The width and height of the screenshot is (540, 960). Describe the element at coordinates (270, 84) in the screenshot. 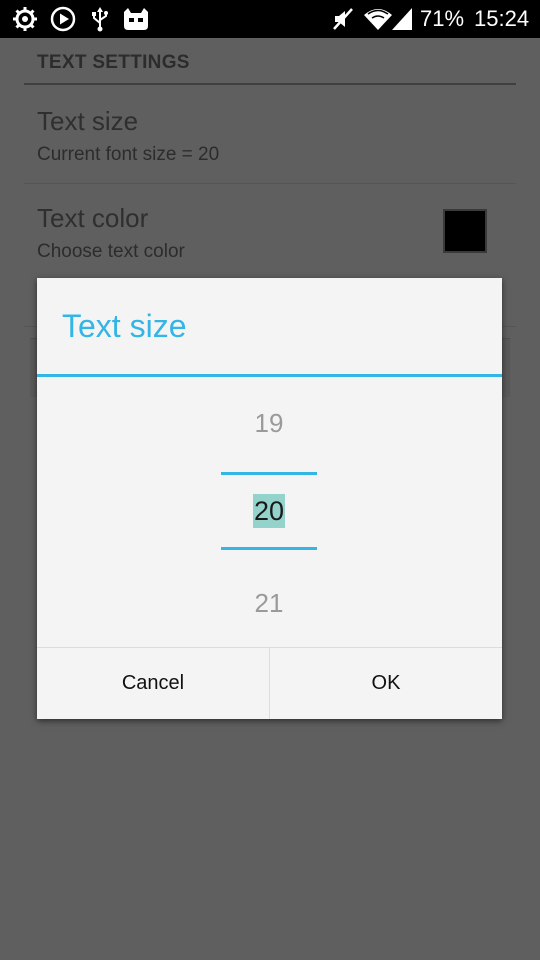

I see `section-divider` at that location.